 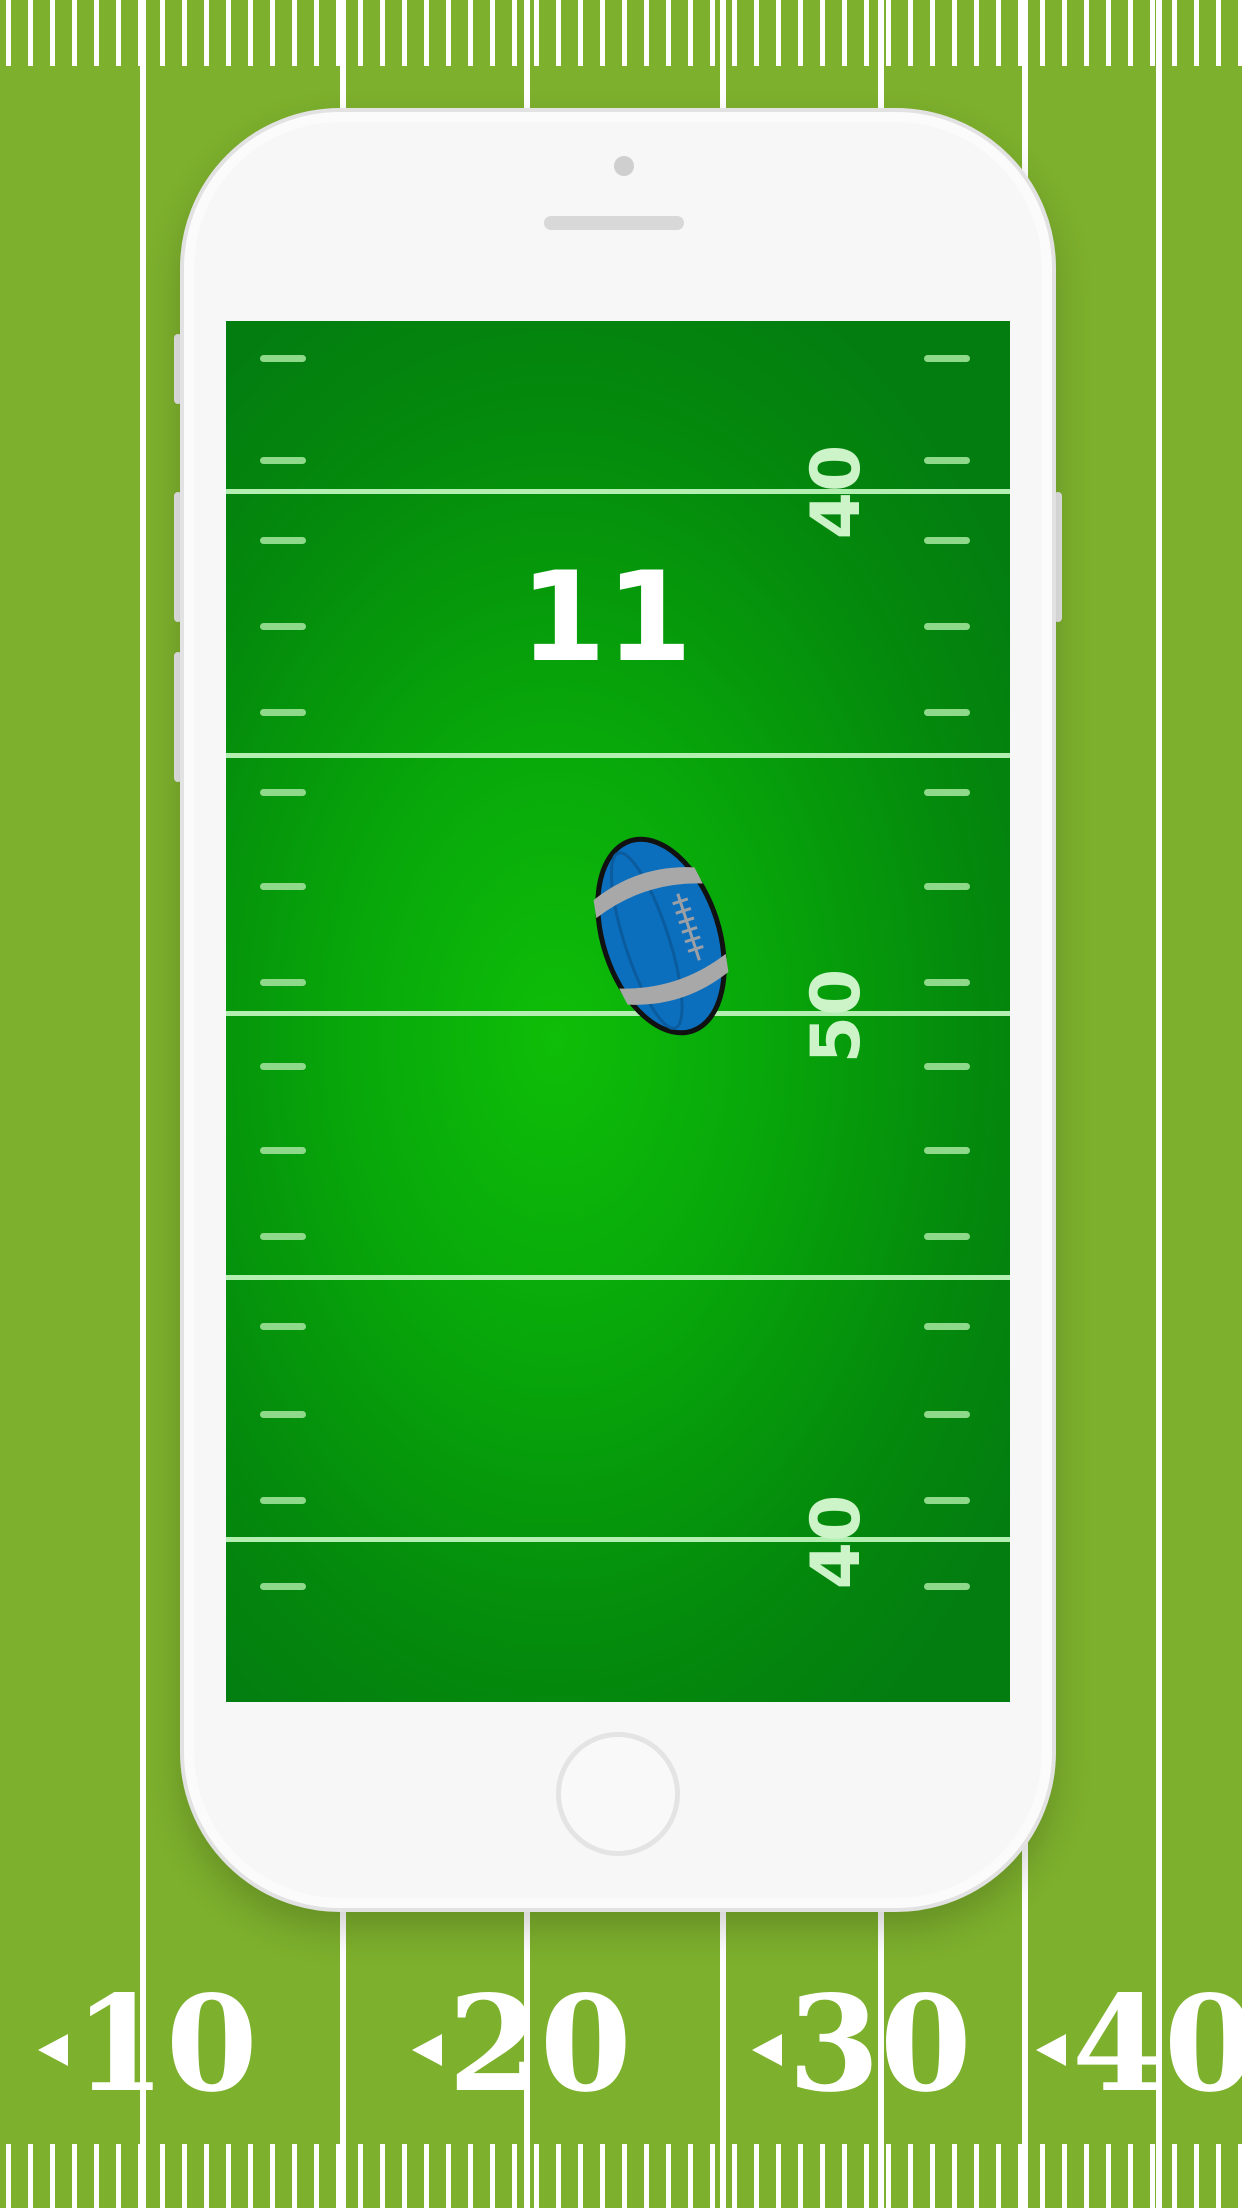 I want to click on camera-icon, so click(x=624, y=166).